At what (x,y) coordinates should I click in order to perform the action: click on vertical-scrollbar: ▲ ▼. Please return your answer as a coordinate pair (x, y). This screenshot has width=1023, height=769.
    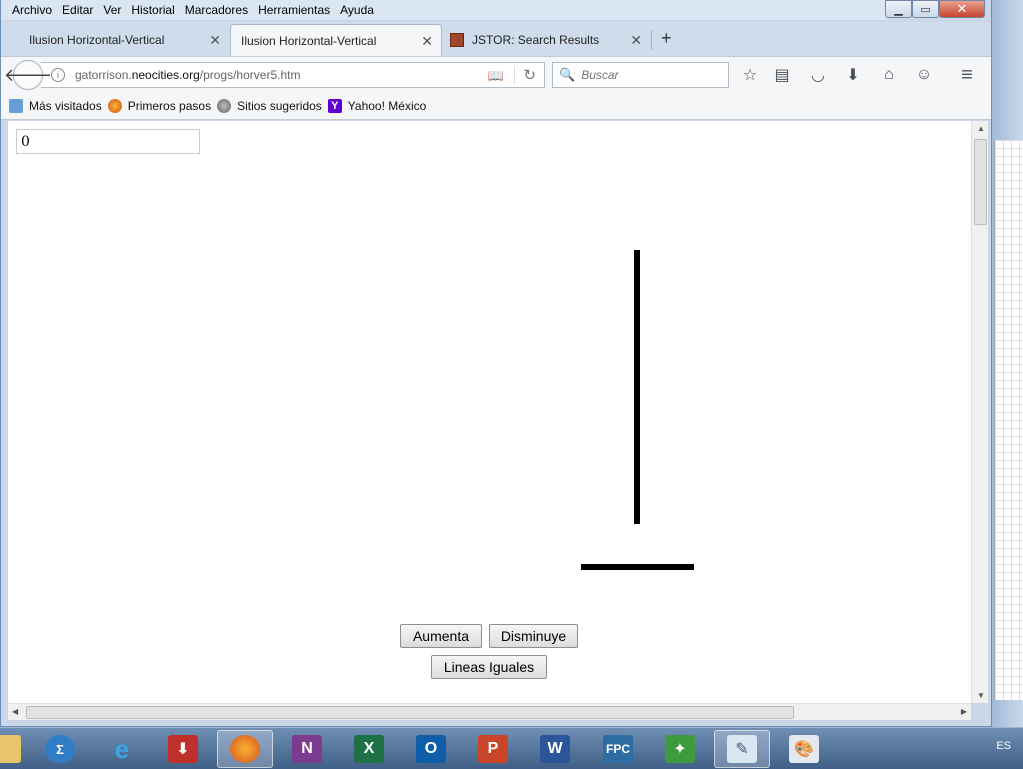
    Looking at the image, I should click on (979, 412).